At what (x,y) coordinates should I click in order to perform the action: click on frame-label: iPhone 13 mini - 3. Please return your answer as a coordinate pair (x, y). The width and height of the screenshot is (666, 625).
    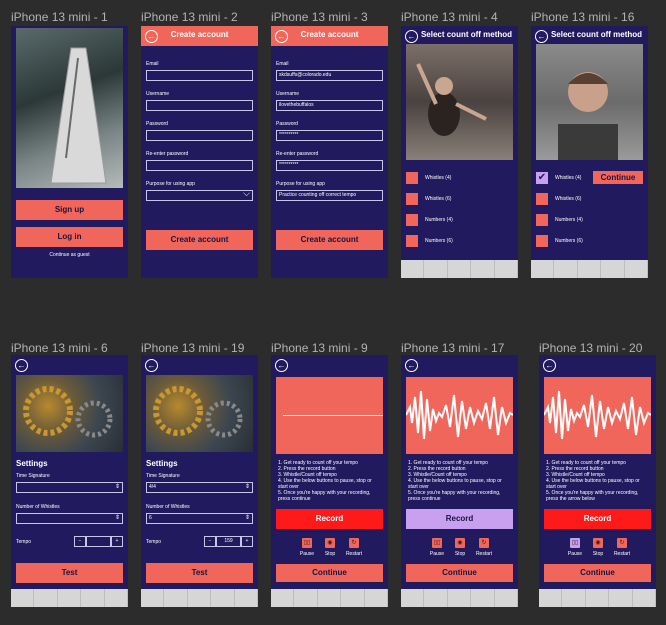
    Looking at the image, I should click on (319, 17).